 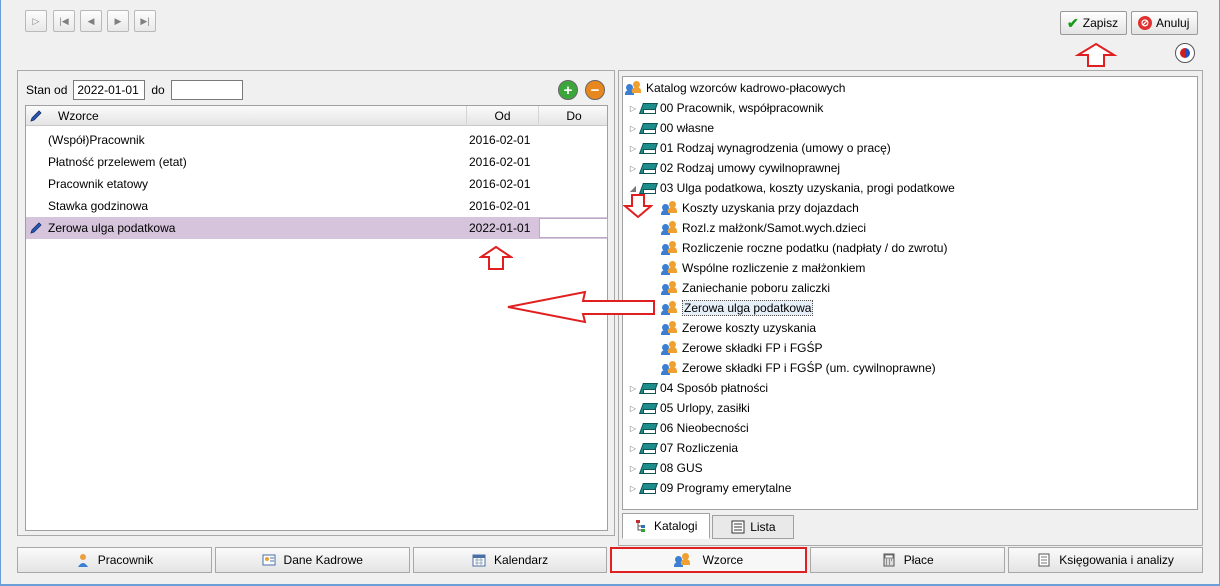 I want to click on nav-pracownik: Pracownik, so click(x=114, y=560).